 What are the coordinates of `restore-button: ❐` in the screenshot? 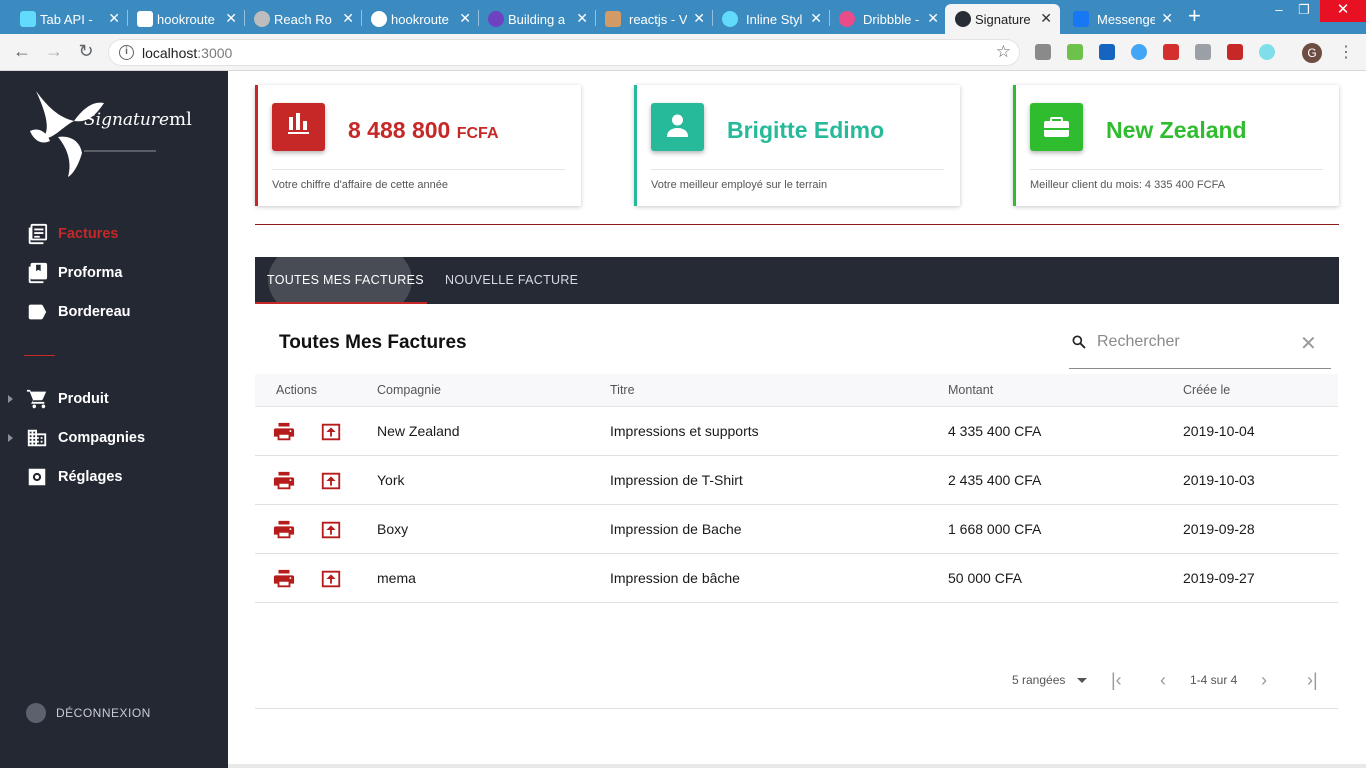 It's located at (1304, 11).